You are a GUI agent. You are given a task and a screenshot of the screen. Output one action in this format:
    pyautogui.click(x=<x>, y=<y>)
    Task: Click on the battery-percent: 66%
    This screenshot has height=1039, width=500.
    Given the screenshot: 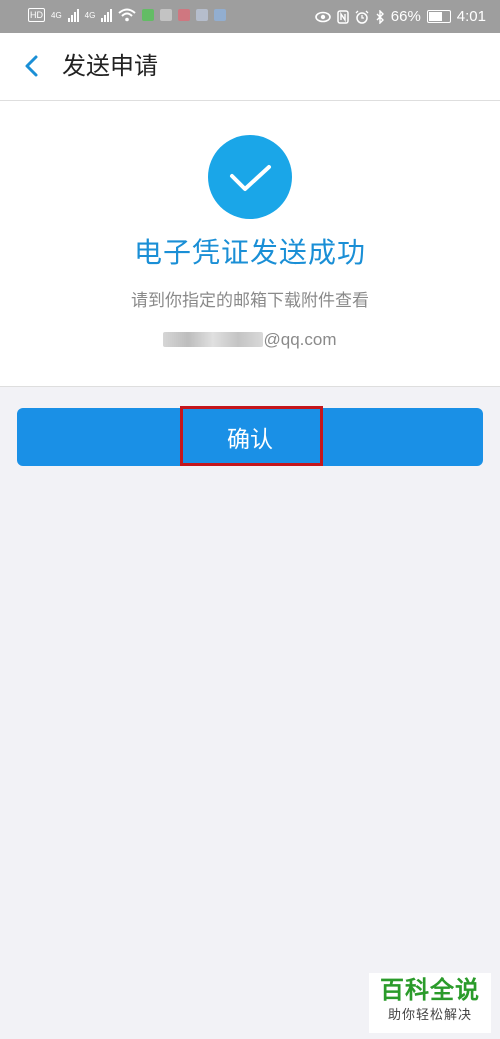 What is the action you would take?
    pyautogui.click(x=405, y=16)
    